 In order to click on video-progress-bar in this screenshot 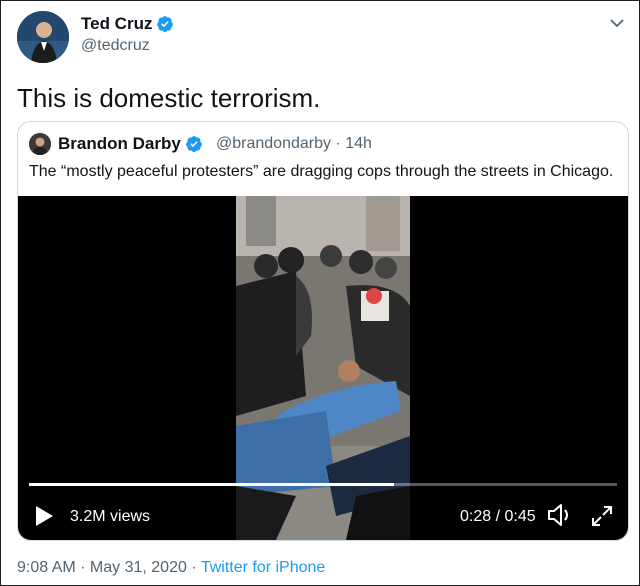, I will do `click(323, 484)`.